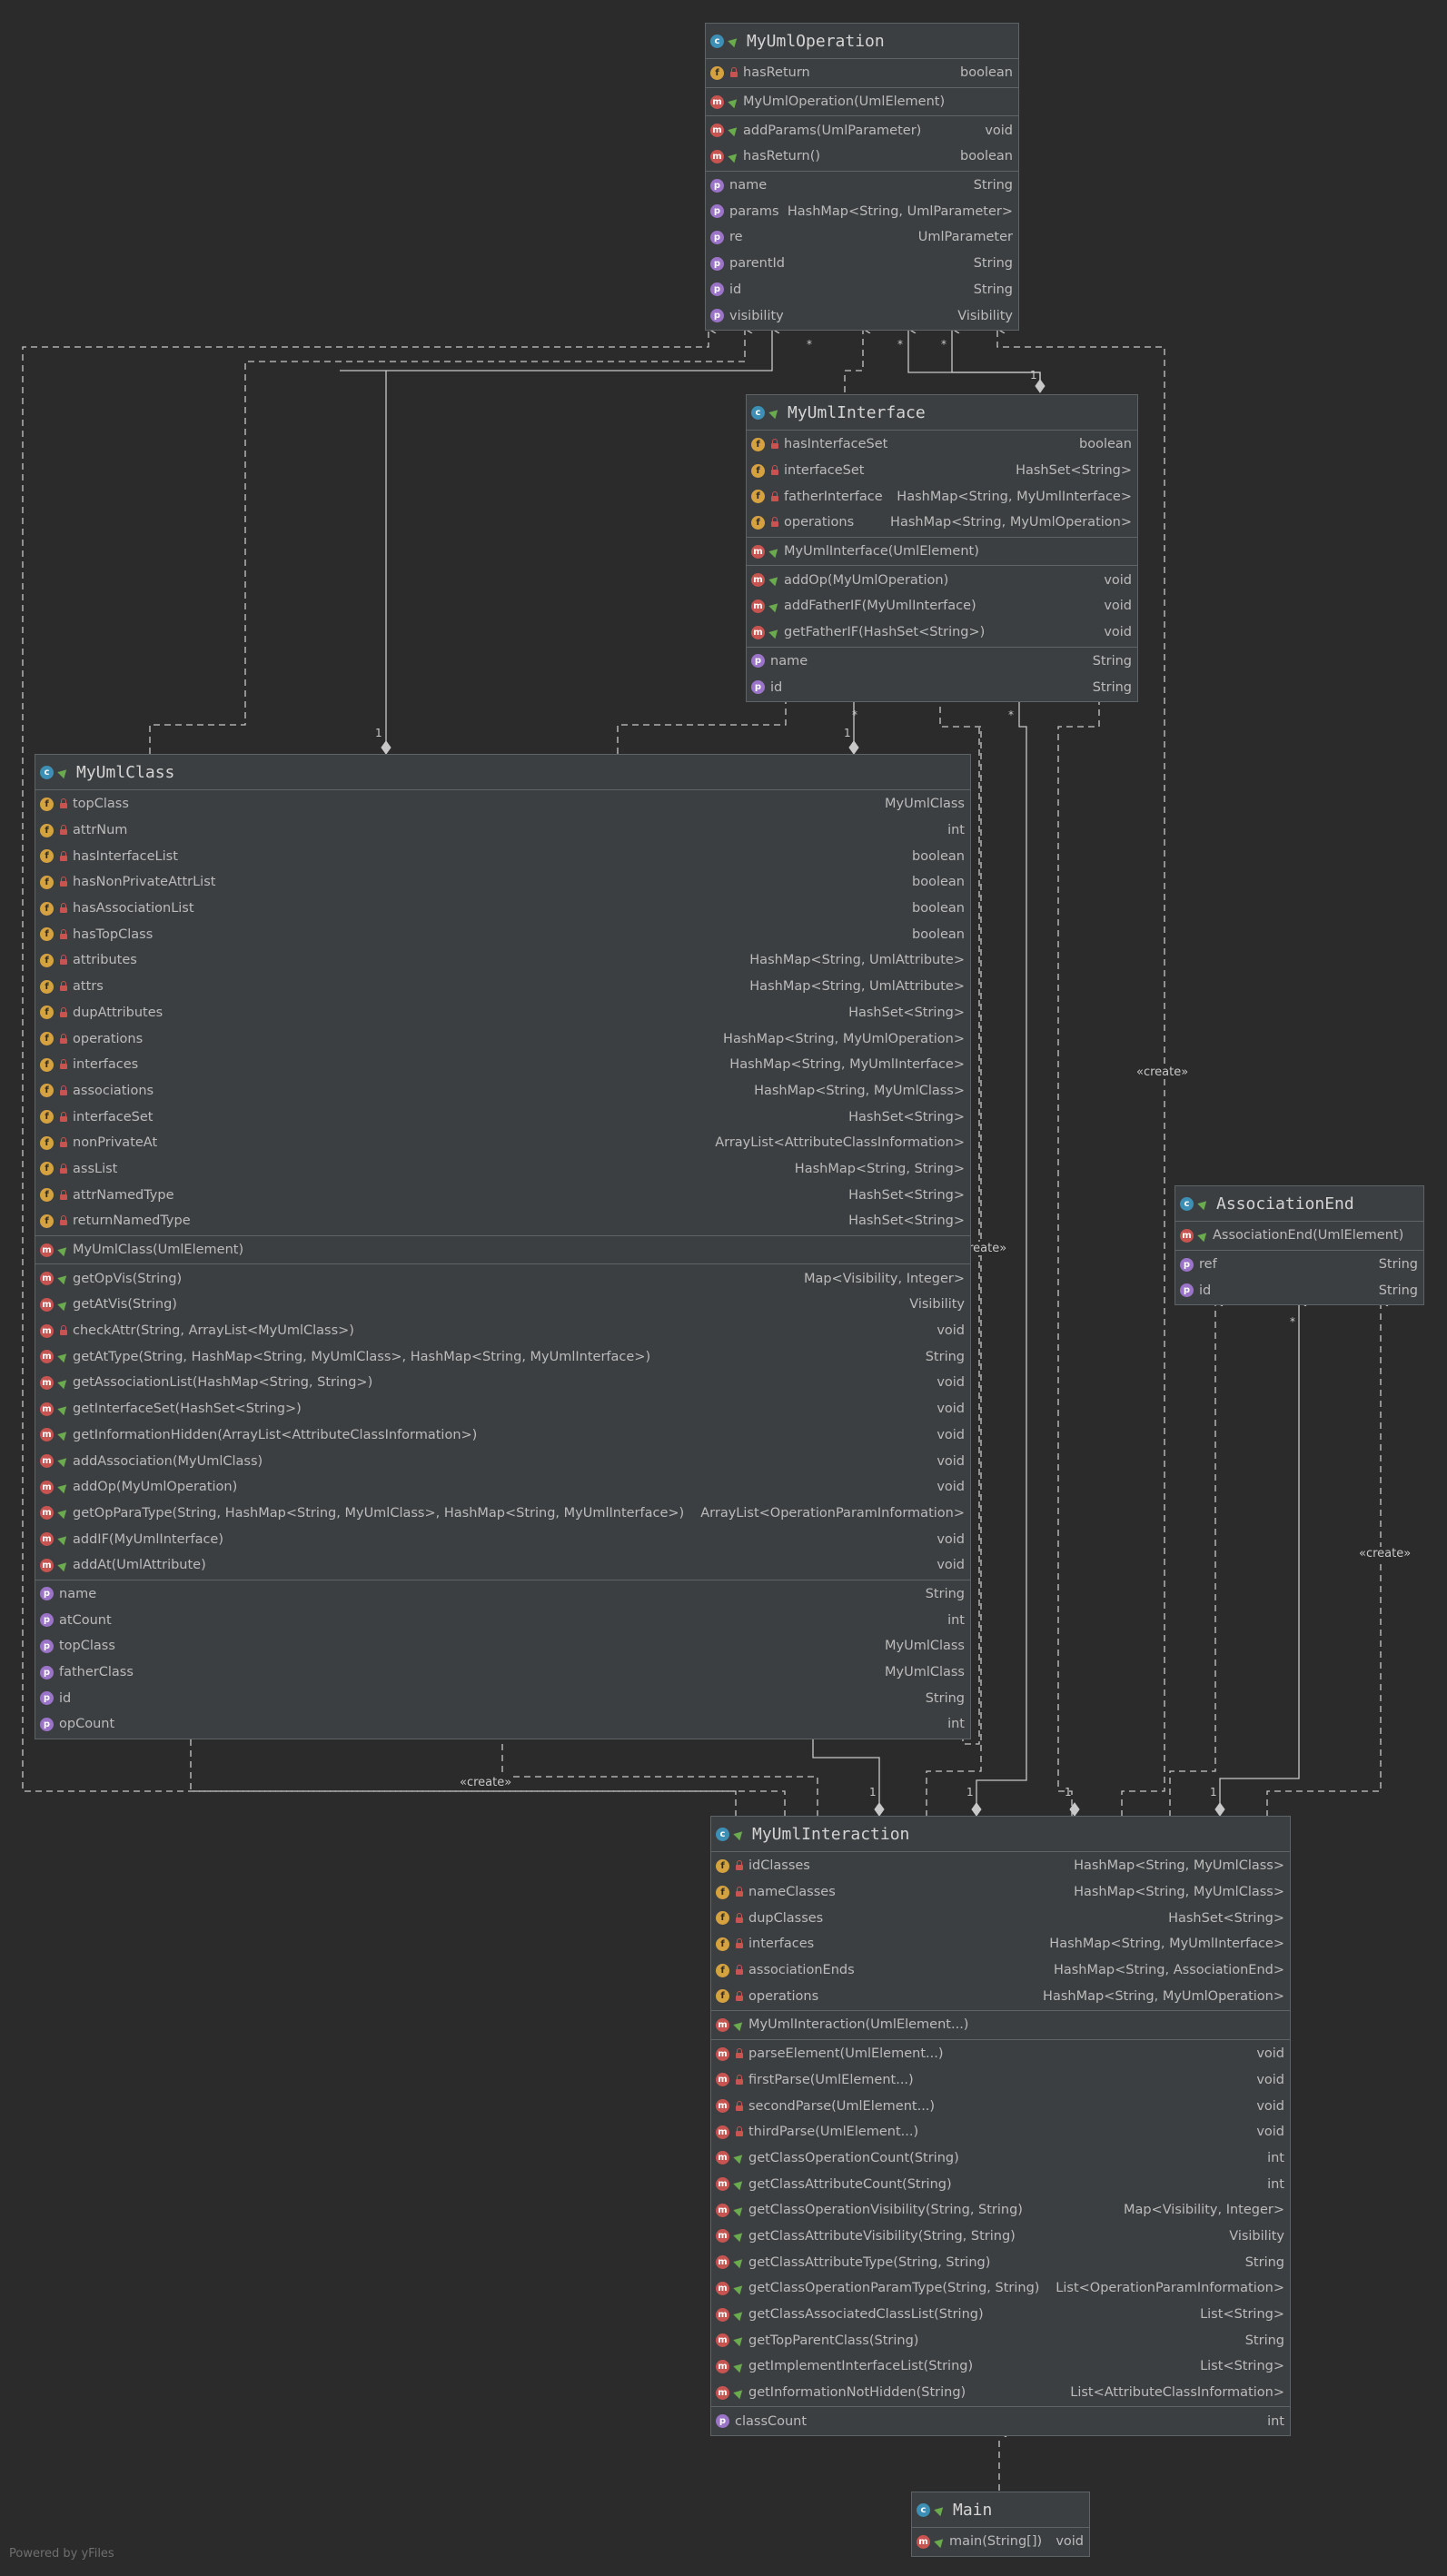 This screenshot has width=1447, height=2576. Describe the element at coordinates (1000, 2510) in the screenshot. I see `class-header: c Main` at that location.